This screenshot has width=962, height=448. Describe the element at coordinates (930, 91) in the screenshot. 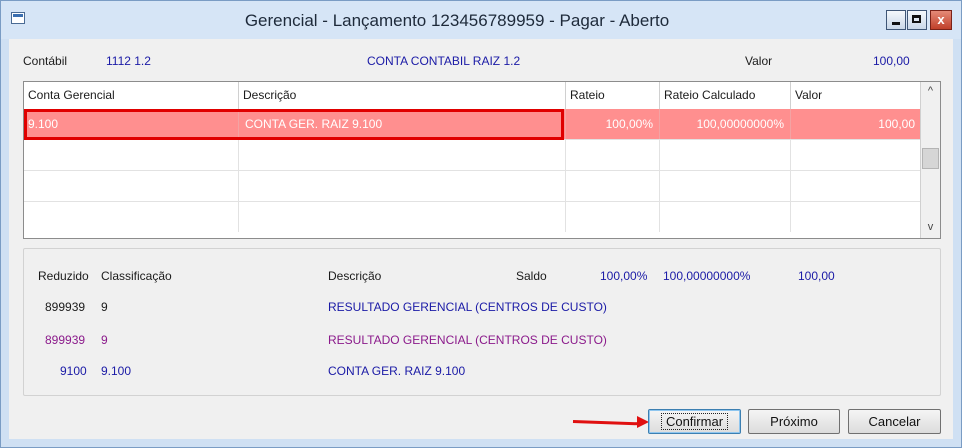

I see `scroll-up-arrow-icon: ^` at that location.